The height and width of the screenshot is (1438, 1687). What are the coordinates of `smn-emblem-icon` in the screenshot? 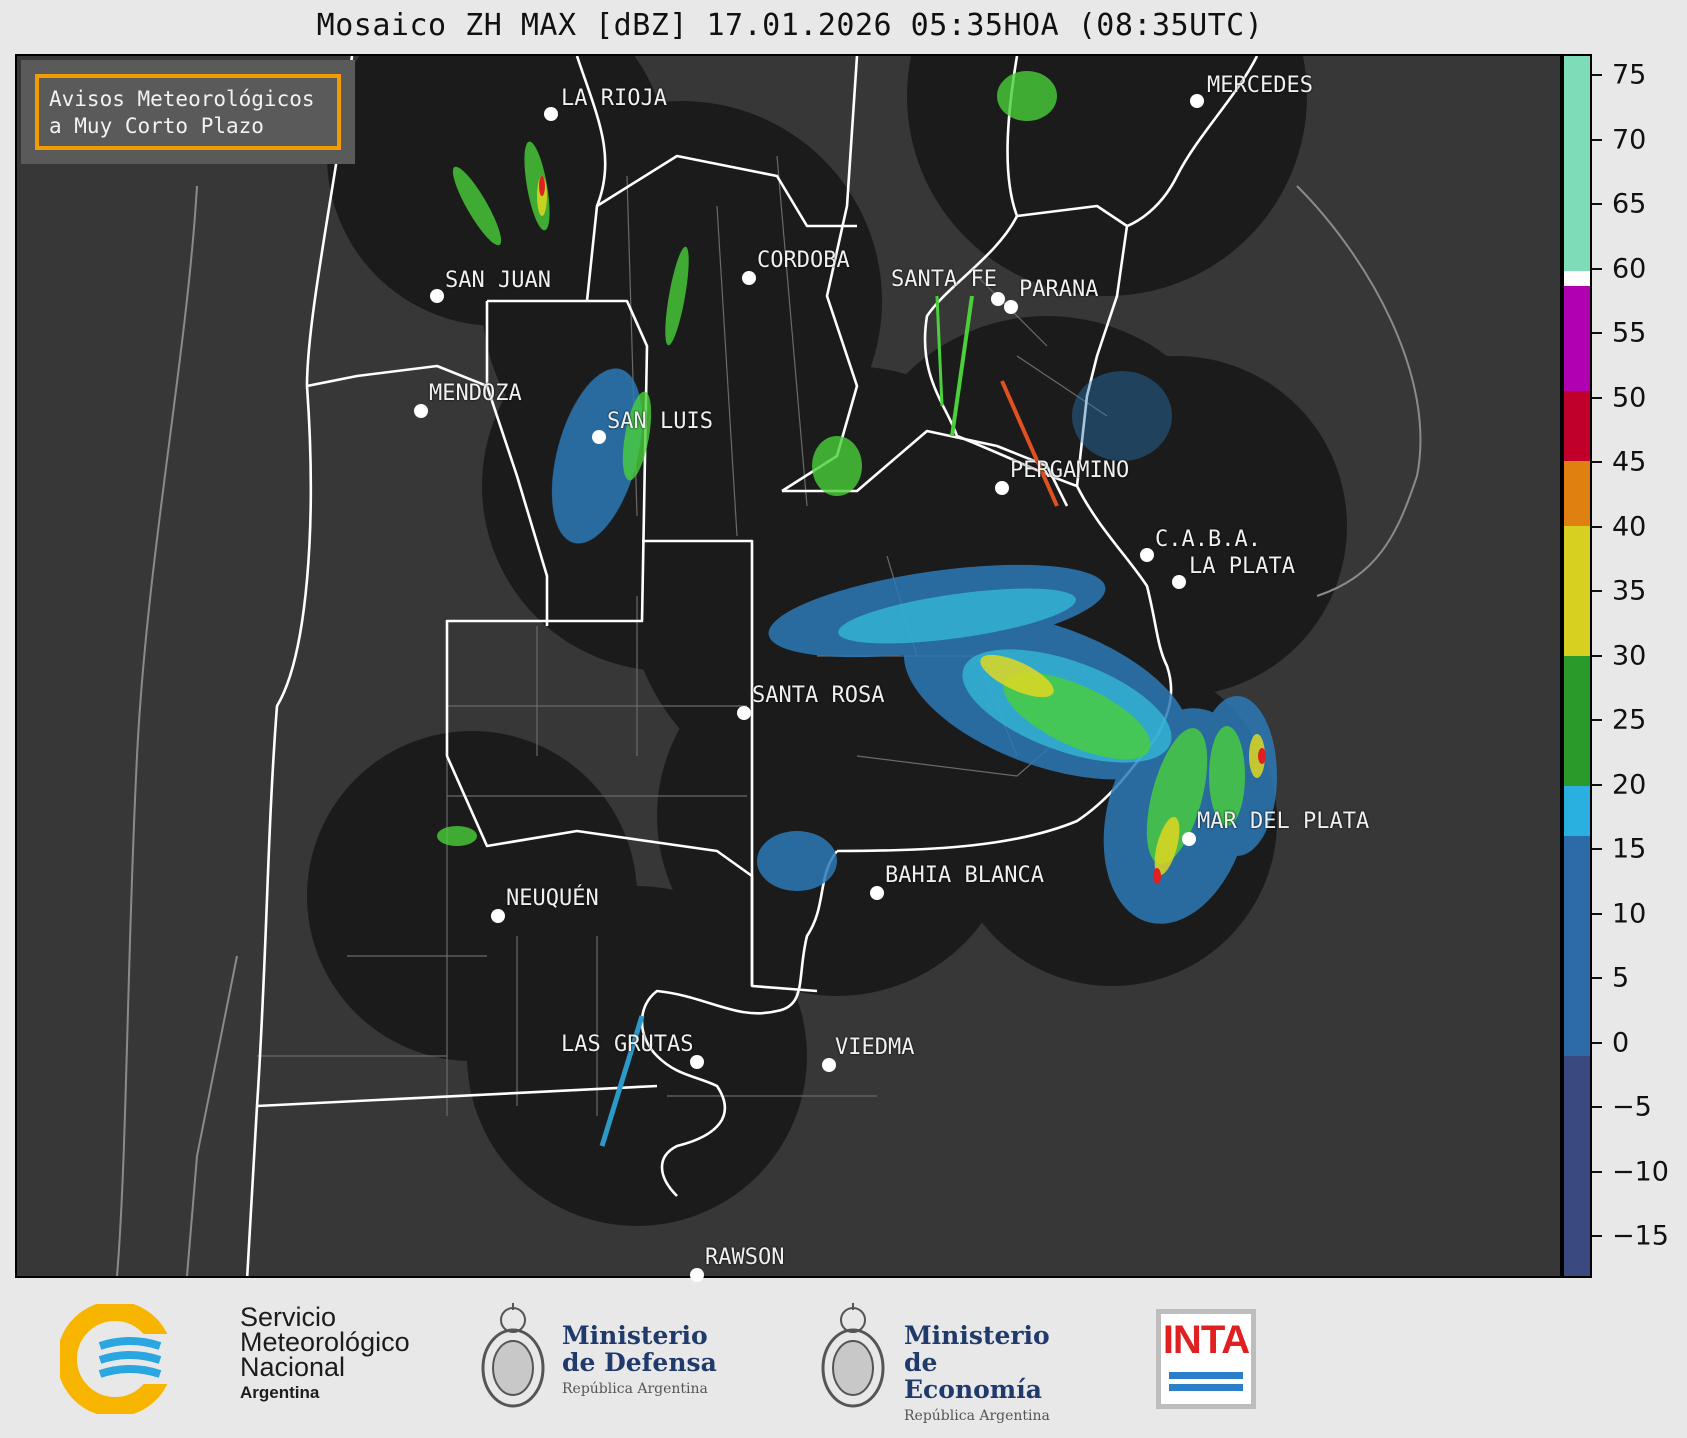 It's located at (115, 1359).